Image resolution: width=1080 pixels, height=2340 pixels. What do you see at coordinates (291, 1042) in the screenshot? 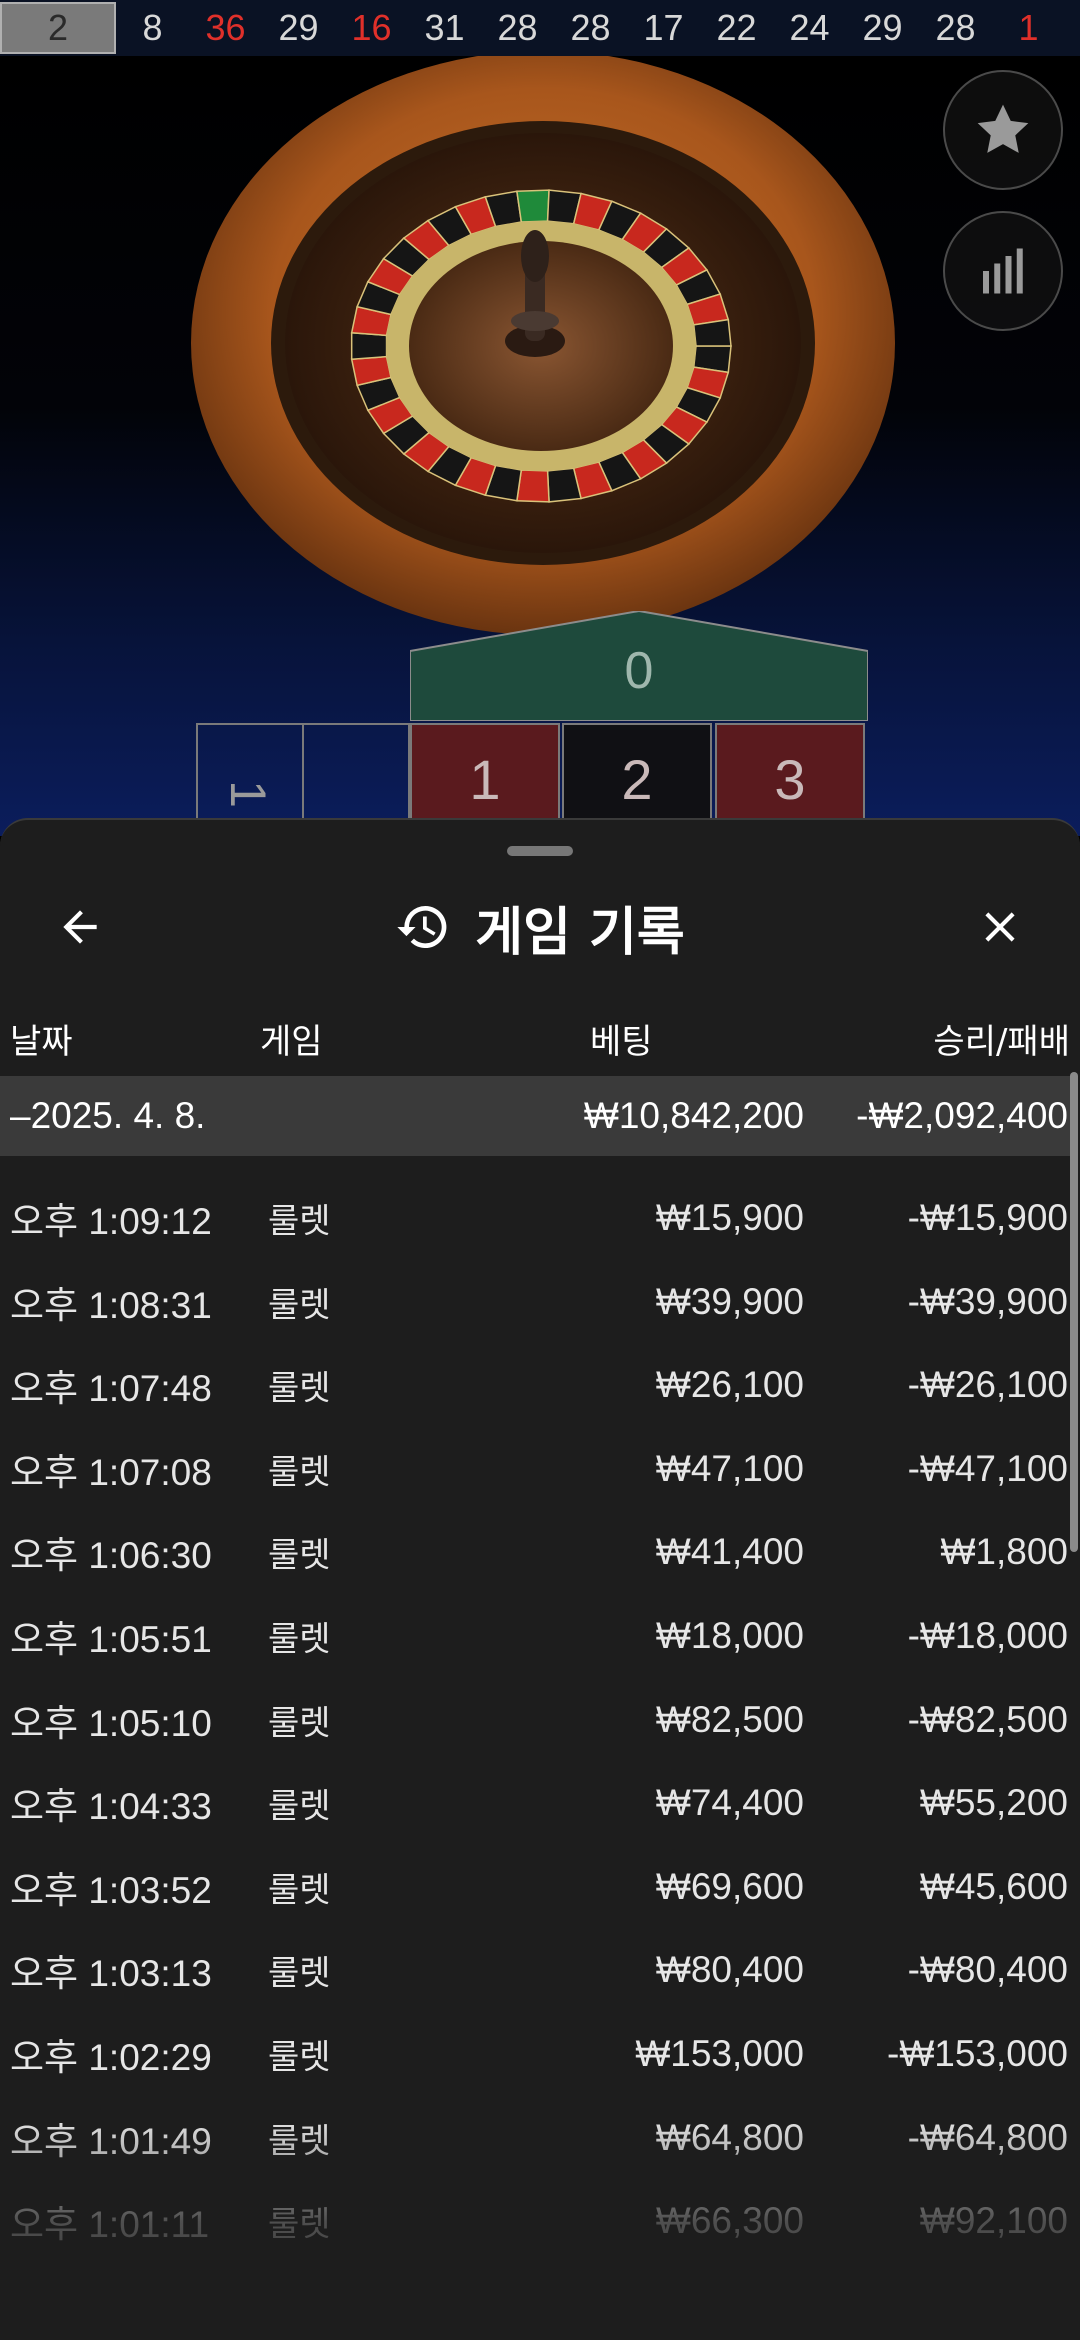
I see `column-game: 게임` at bounding box center [291, 1042].